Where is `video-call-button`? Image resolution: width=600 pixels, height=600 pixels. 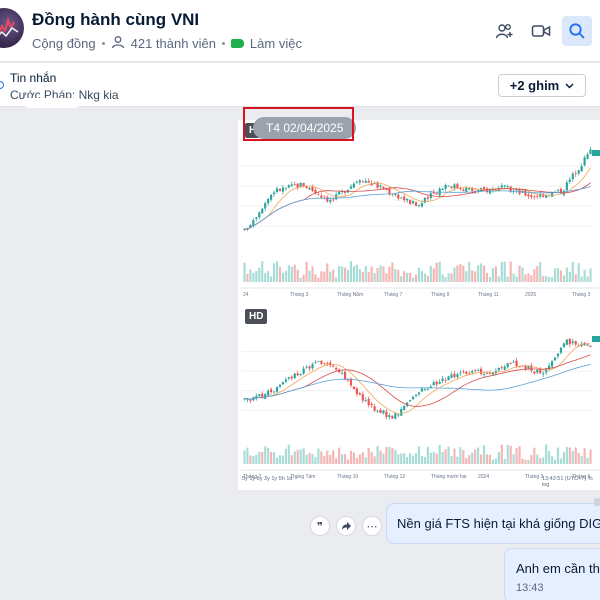 video-call-button is located at coordinates (541, 31).